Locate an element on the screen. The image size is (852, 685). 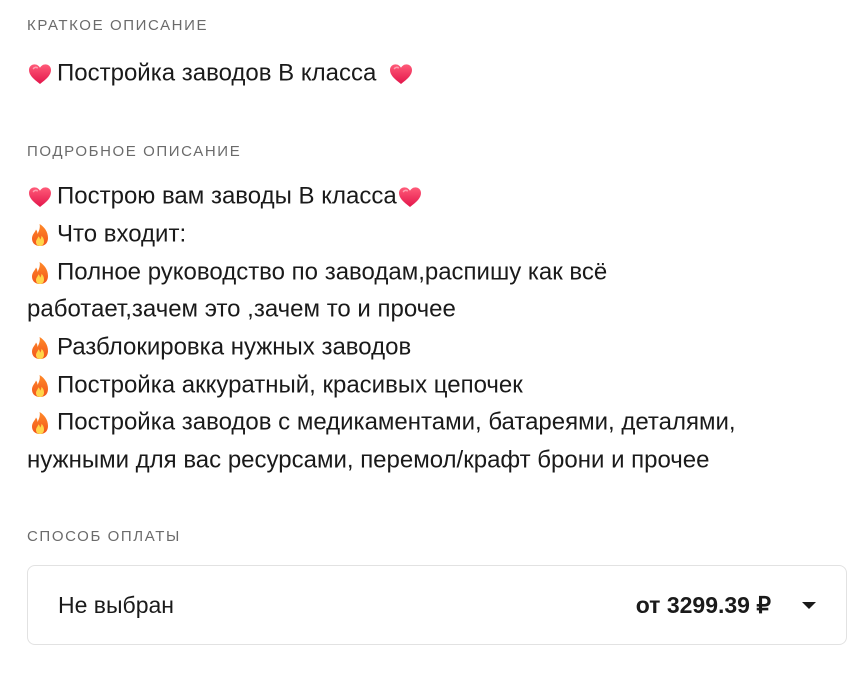
description-line-text: Построю вам заводы В класса is located at coordinates (227, 196).